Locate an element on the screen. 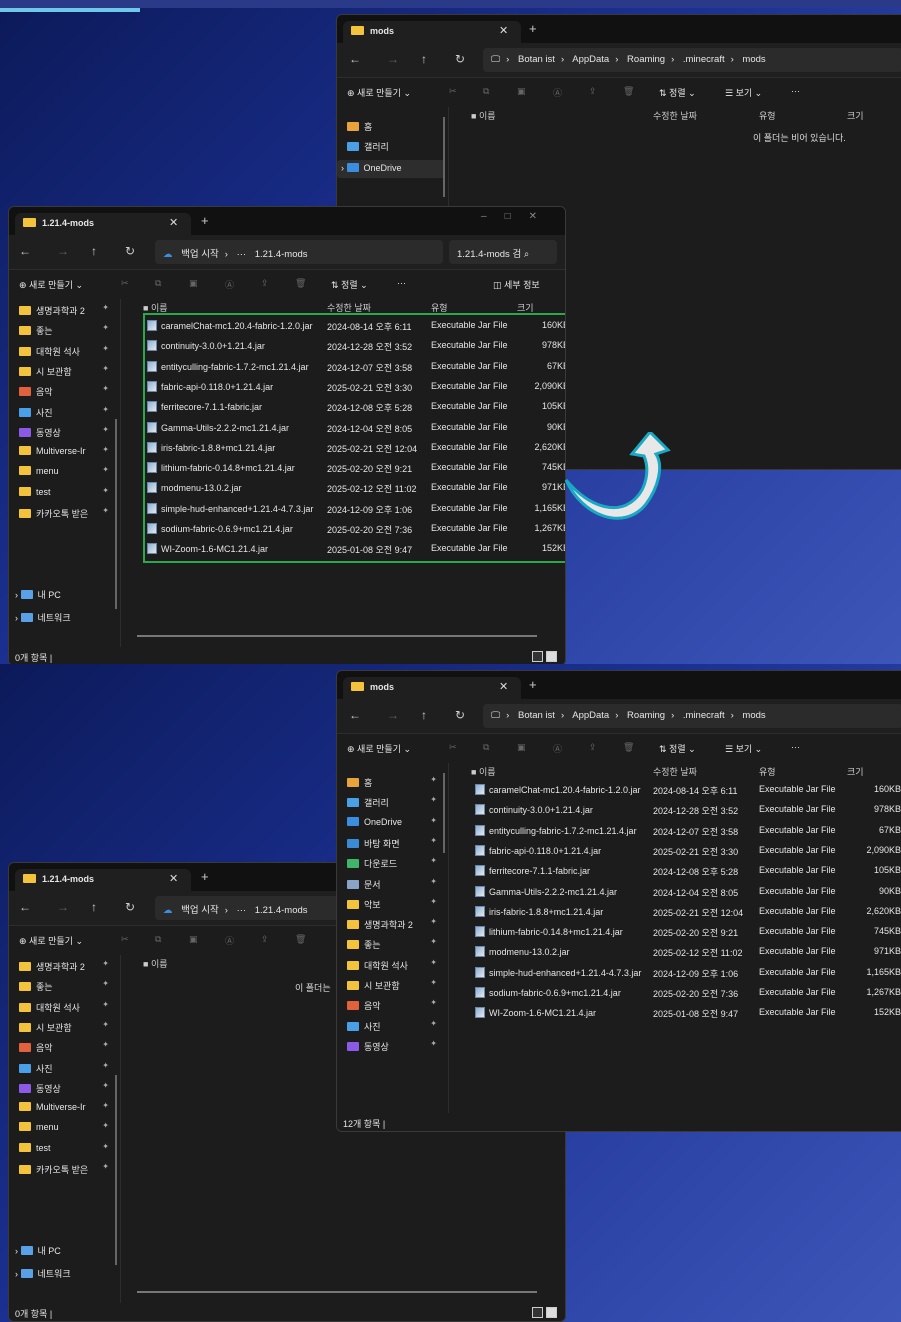  paste-icon: ▣ is located at coordinates (193, 283).